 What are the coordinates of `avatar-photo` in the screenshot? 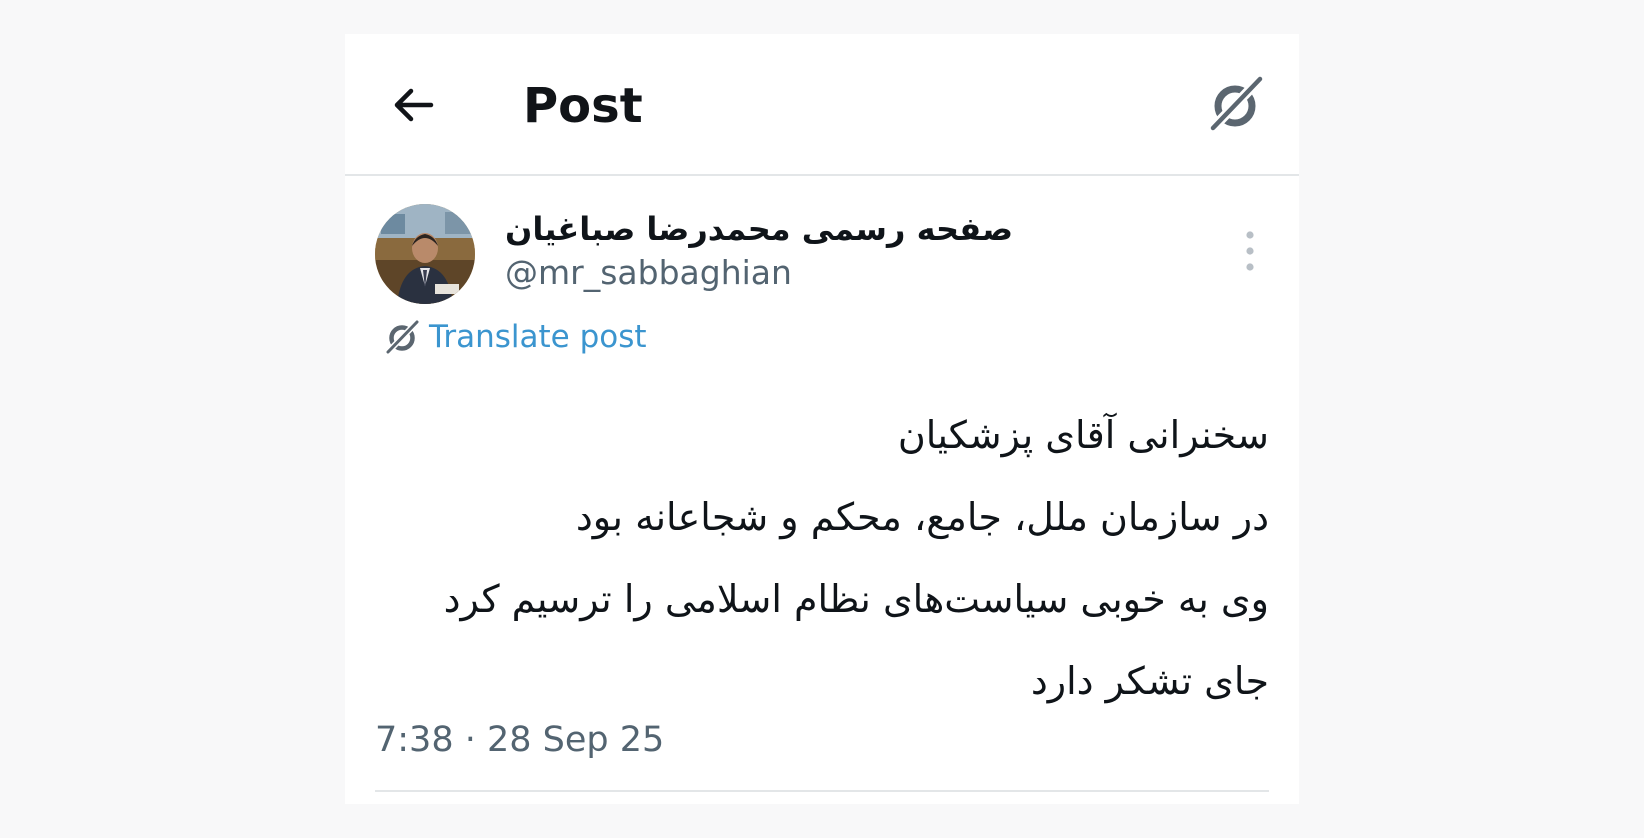 It's located at (425, 254).